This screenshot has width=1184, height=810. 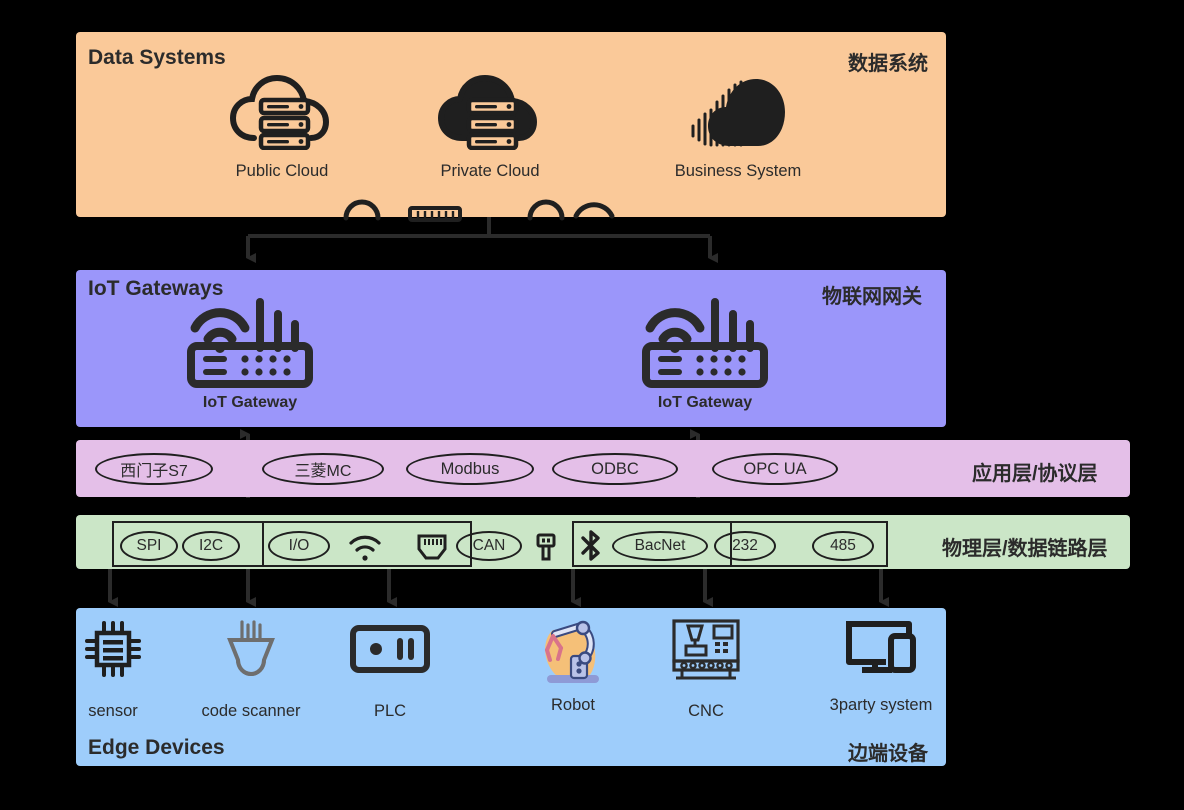 I want to click on protocol-chip-label: Modbus, so click(x=470, y=468).